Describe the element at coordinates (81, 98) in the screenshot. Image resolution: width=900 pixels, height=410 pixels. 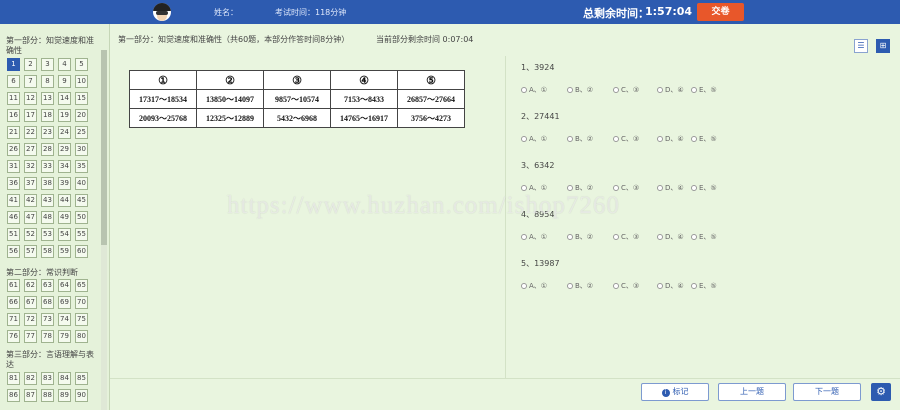
I see `question-number-button: 15` at that location.